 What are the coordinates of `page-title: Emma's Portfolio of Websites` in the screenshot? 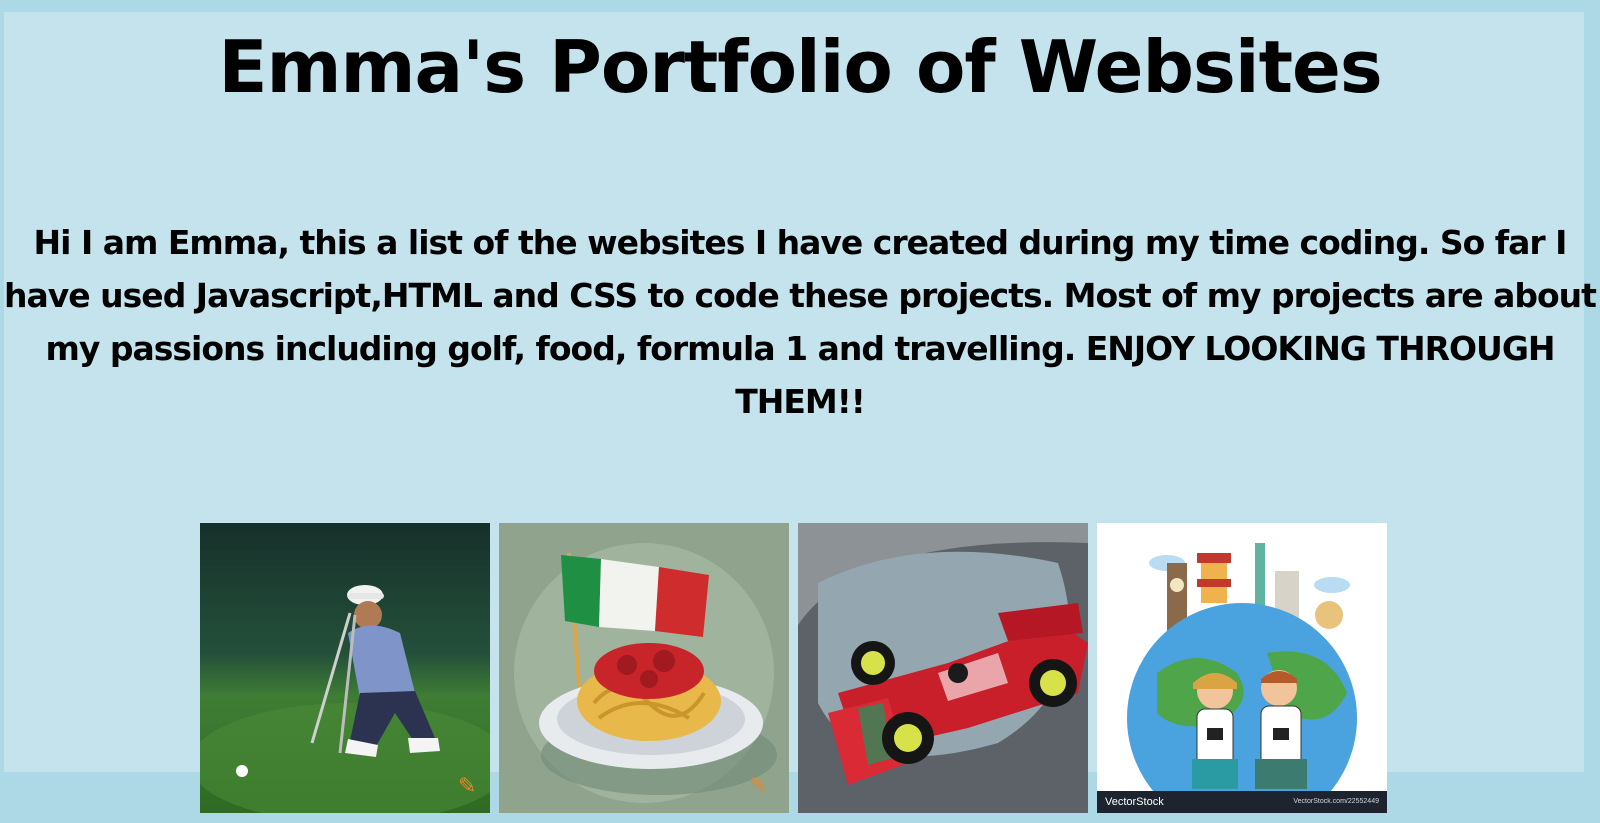 It's located at (800, 67).